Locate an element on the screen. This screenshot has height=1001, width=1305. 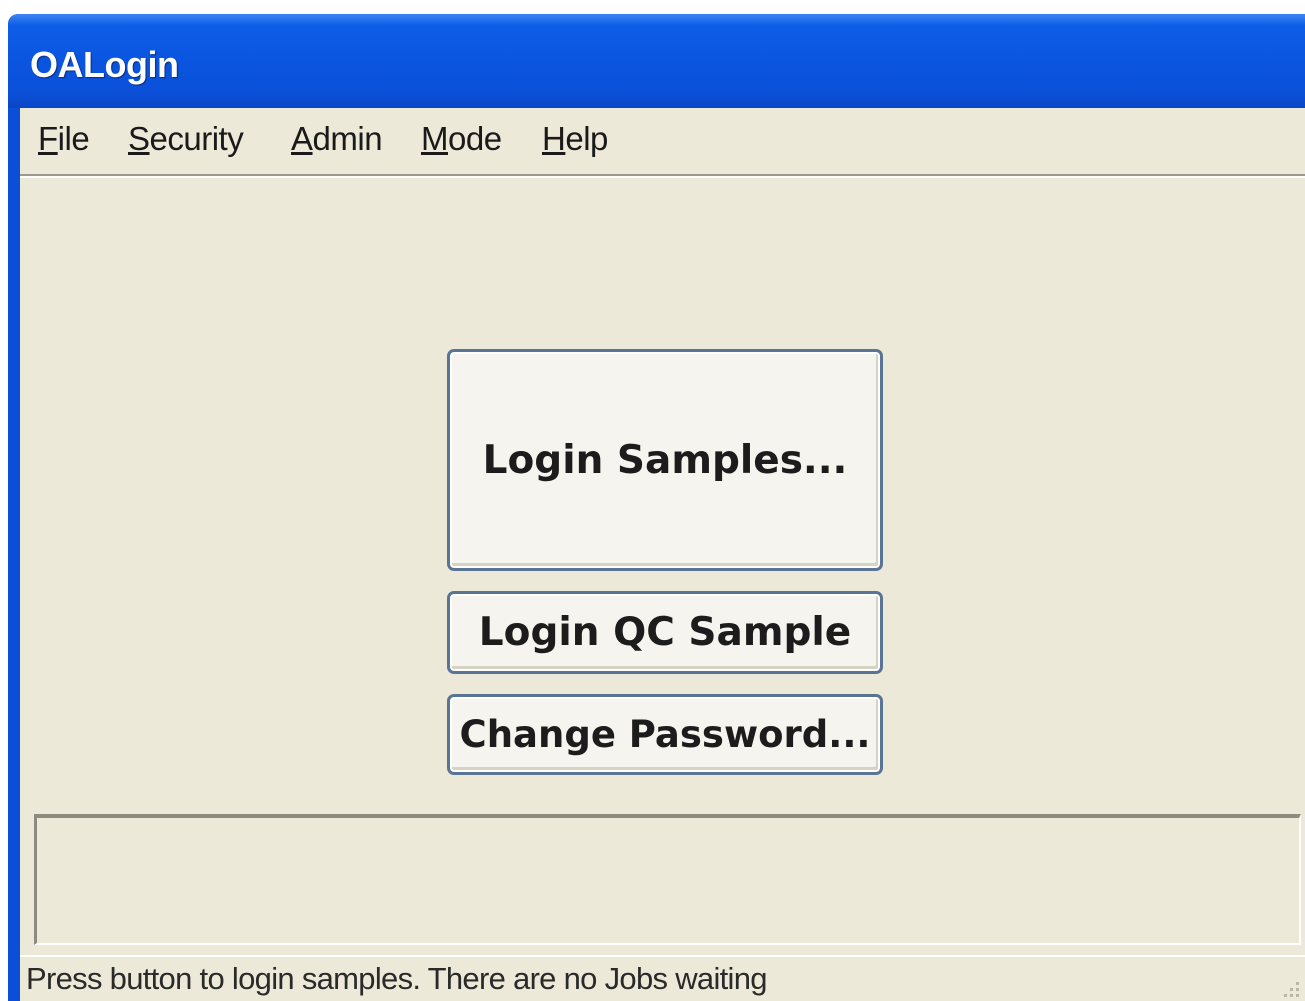
menu-help: Help is located at coordinates (575, 139).